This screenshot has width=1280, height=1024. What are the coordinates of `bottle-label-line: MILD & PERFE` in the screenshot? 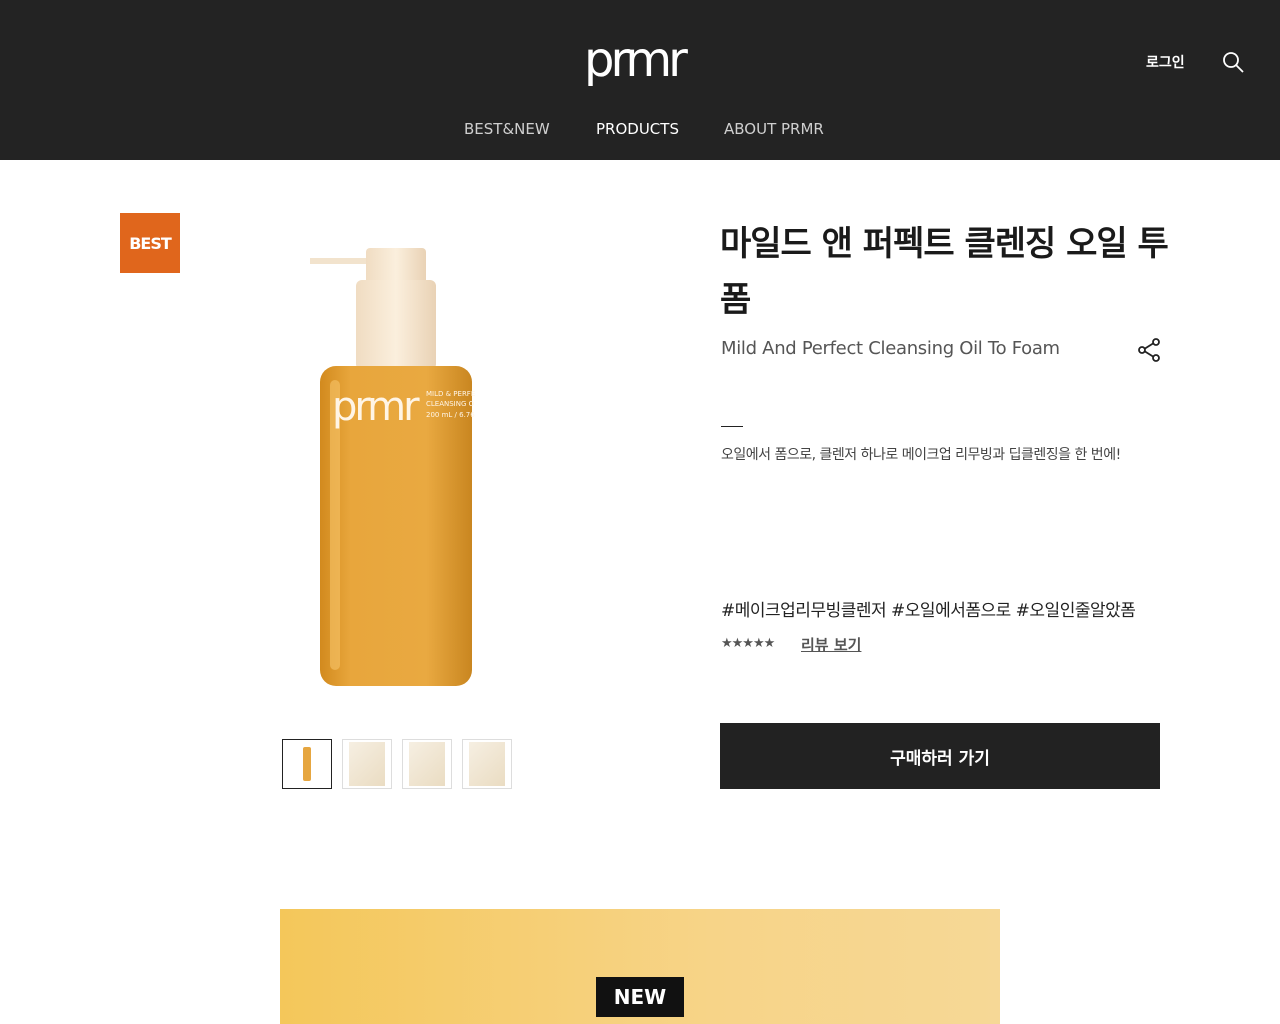 It's located at (450, 394).